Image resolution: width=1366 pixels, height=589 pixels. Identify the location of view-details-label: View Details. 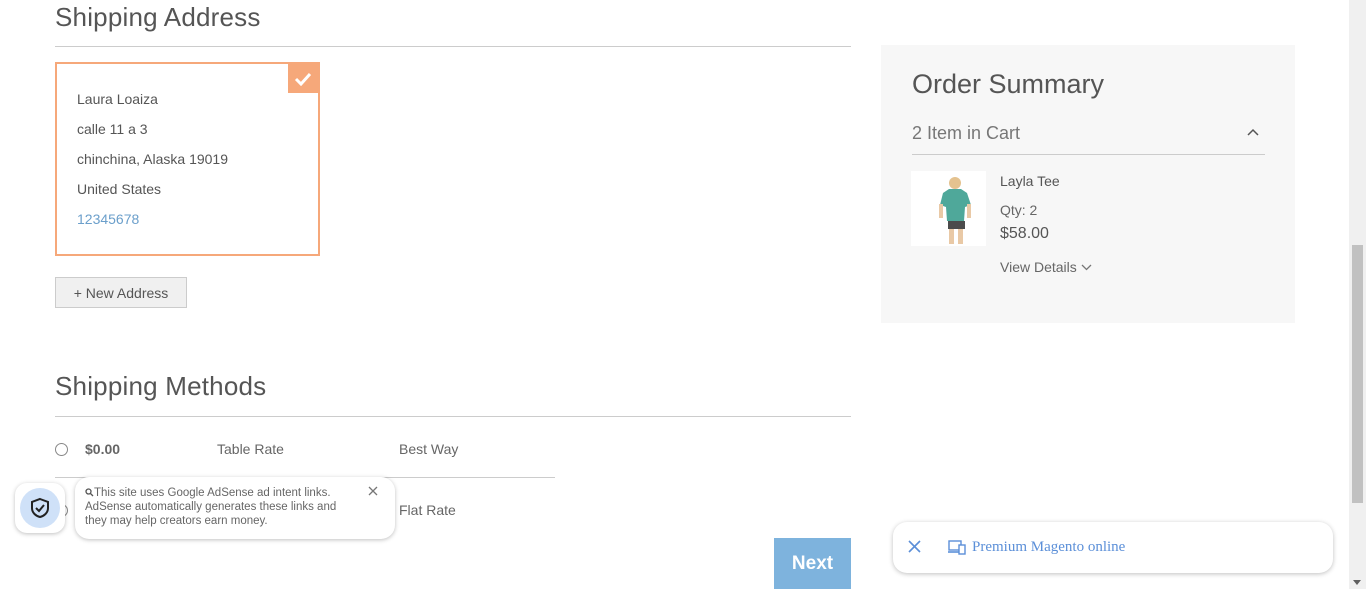
(1038, 267).